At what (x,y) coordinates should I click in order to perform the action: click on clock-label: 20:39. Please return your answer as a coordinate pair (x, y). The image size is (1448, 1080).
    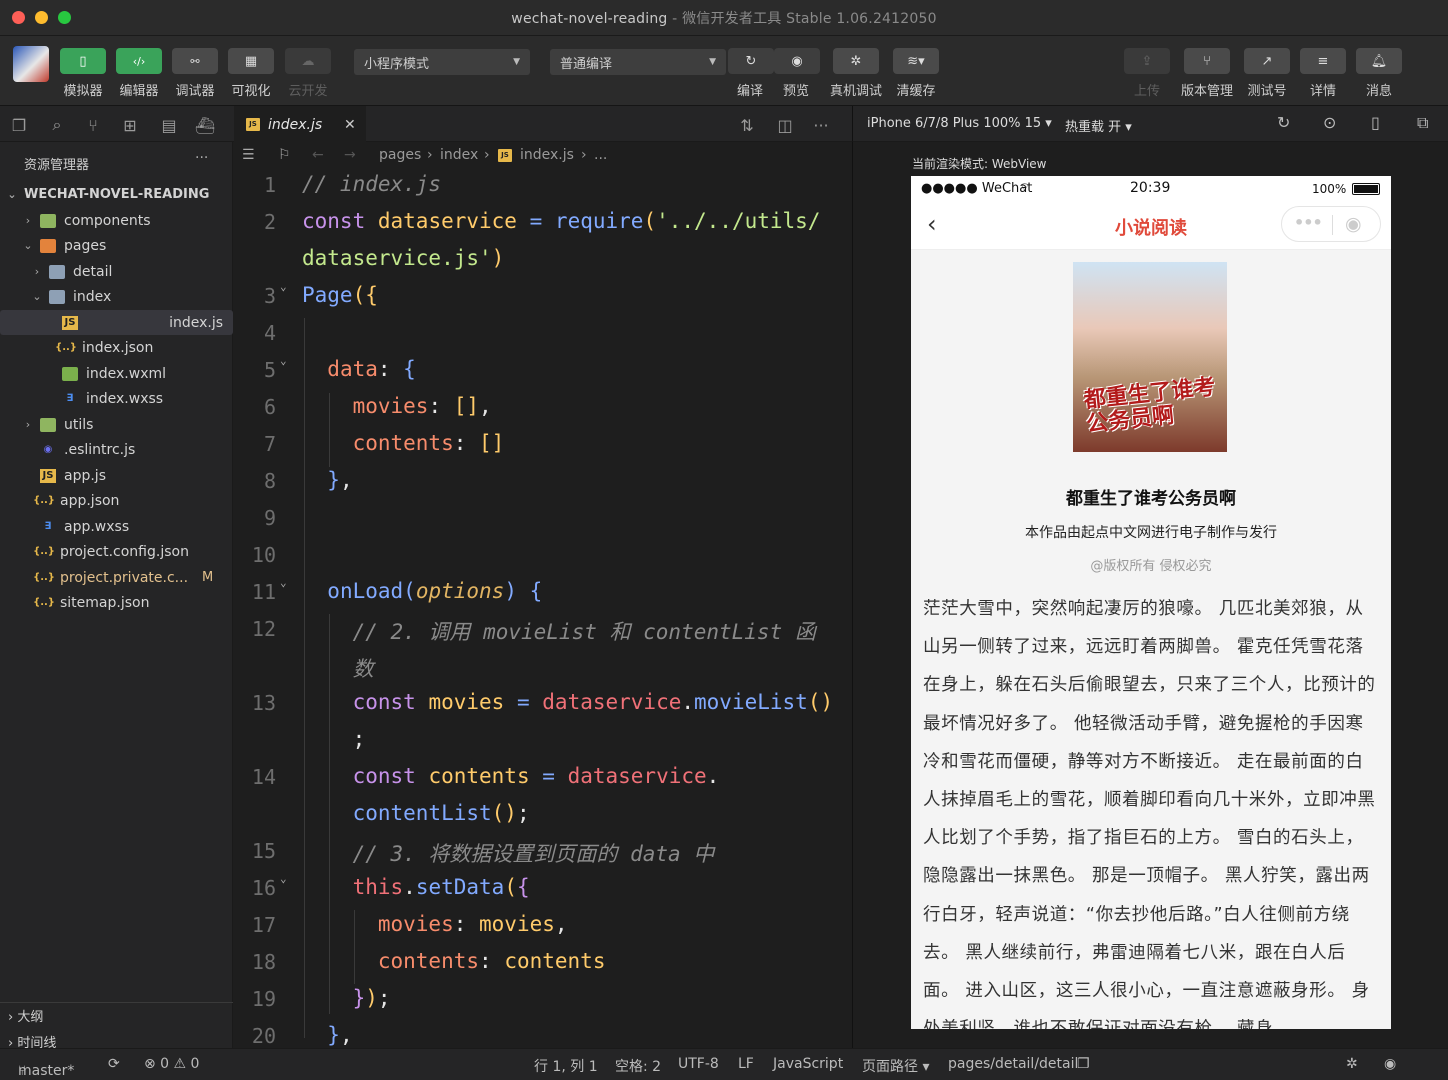
    Looking at the image, I should click on (1150, 188).